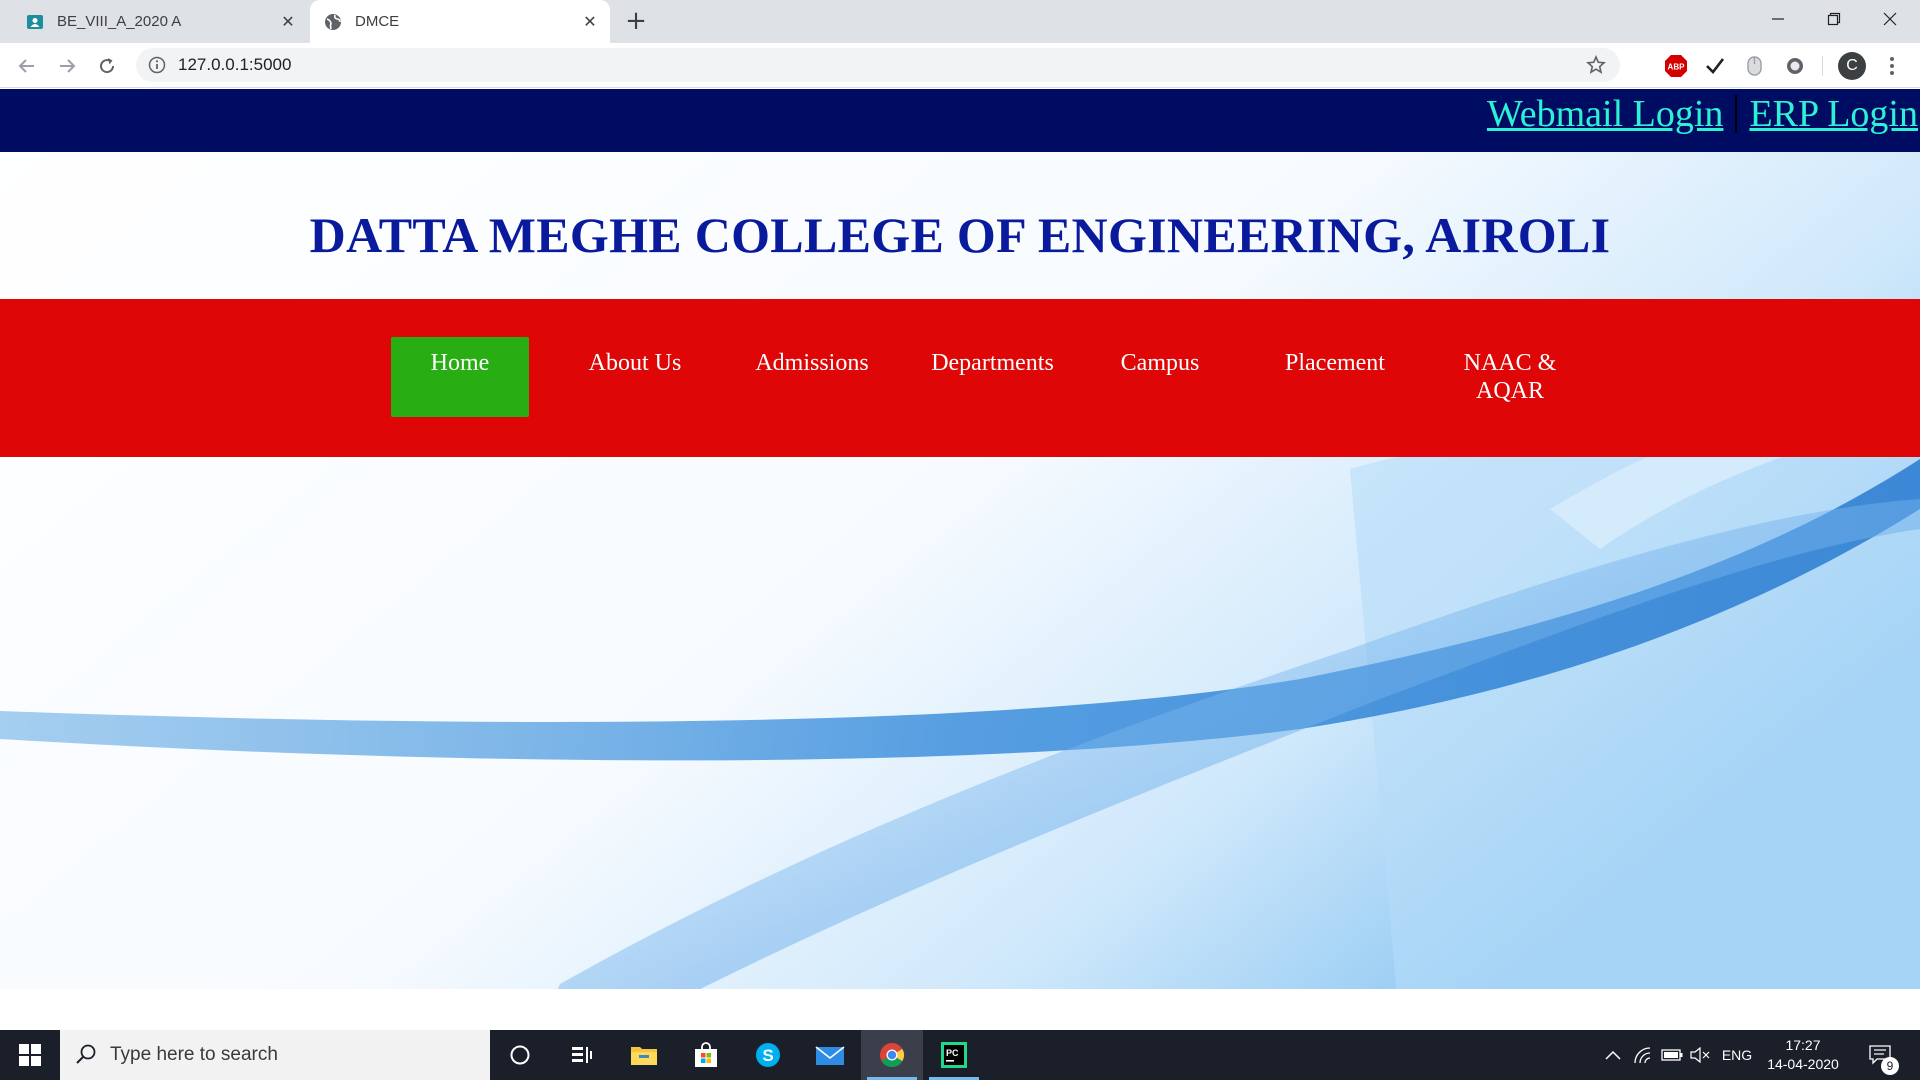 The width and height of the screenshot is (1920, 1080). I want to click on link-divider, so click(1736, 114).